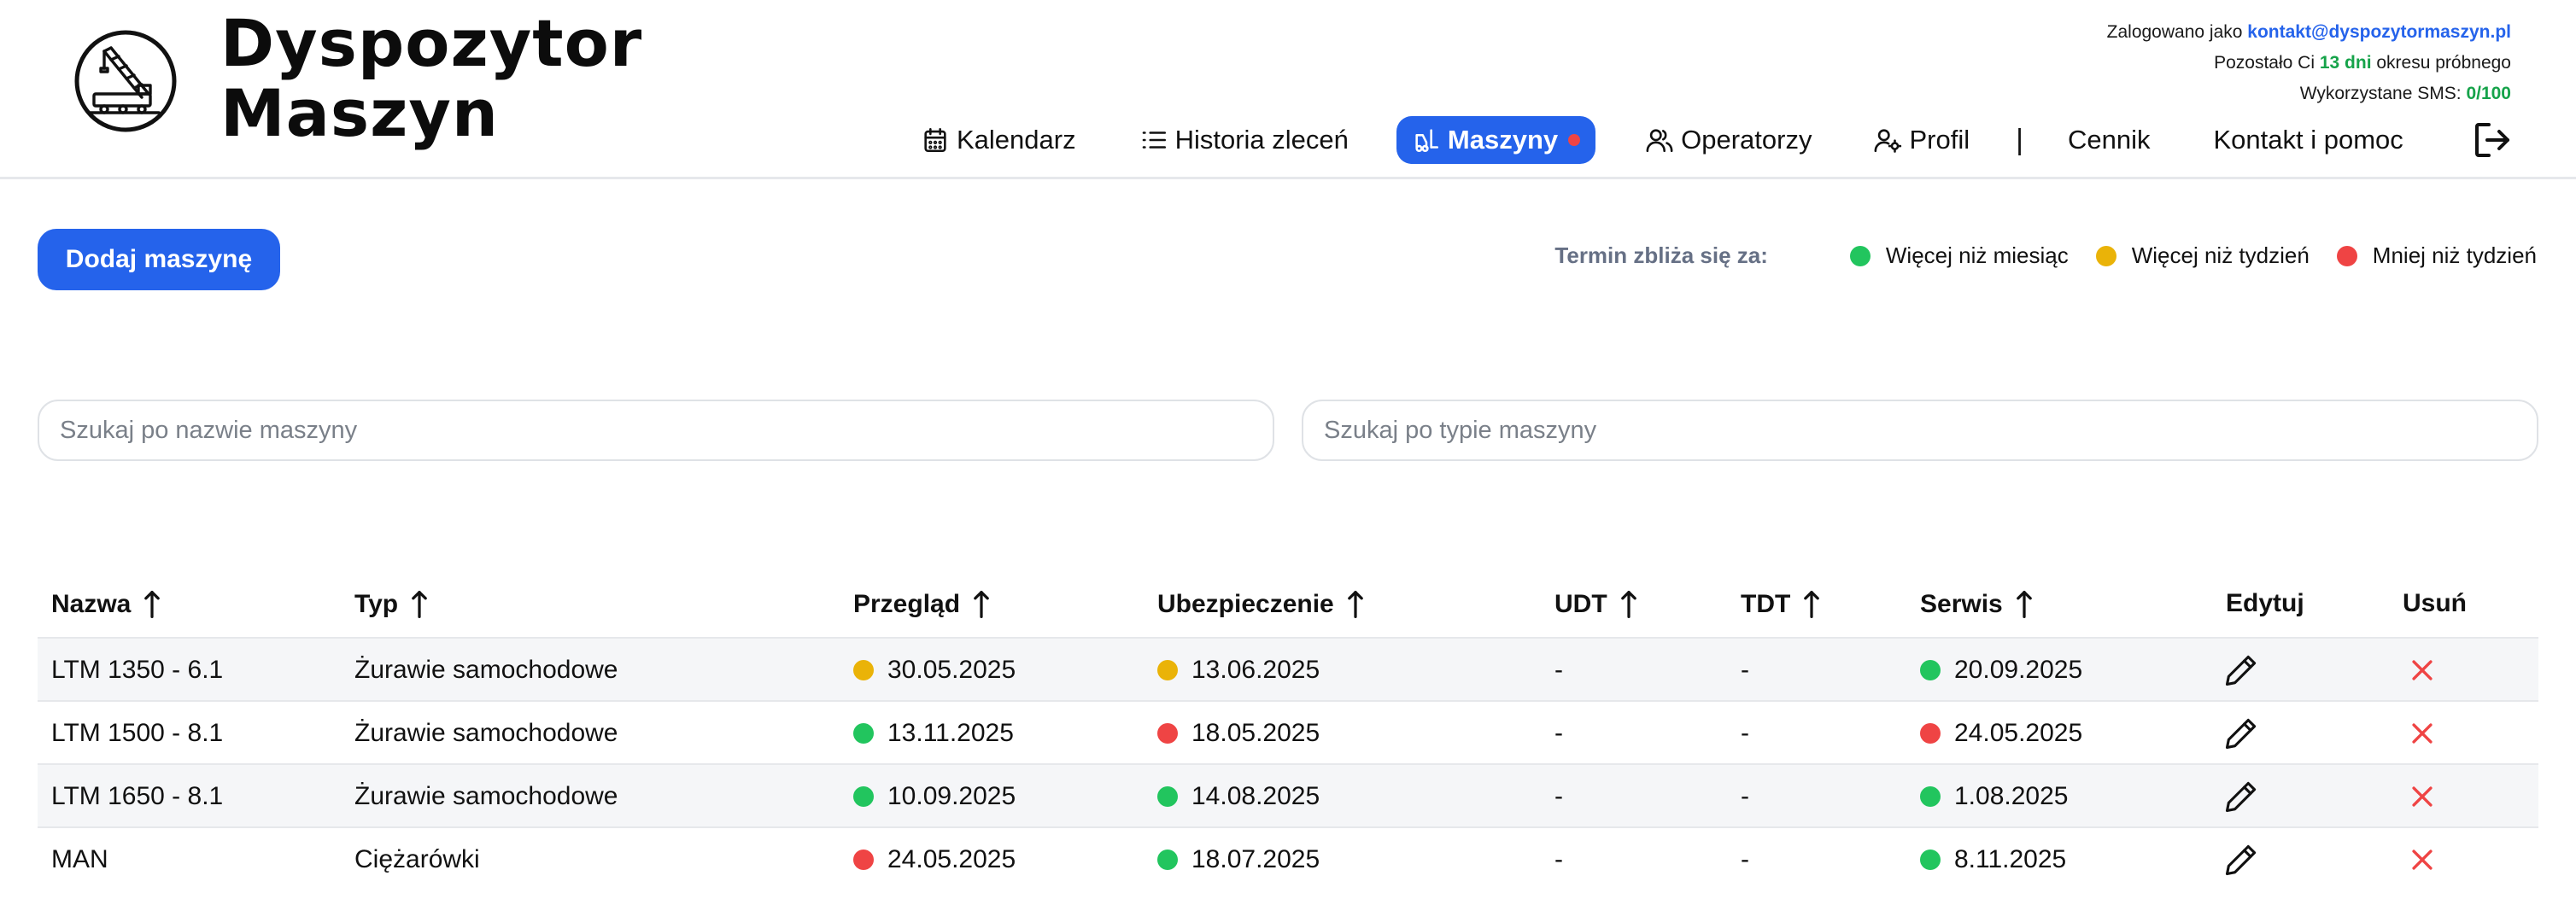 Image resolution: width=2576 pixels, height=905 pixels. Describe the element at coordinates (2105, 255) in the screenshot. I see `legend-yellow-dot` at that location.